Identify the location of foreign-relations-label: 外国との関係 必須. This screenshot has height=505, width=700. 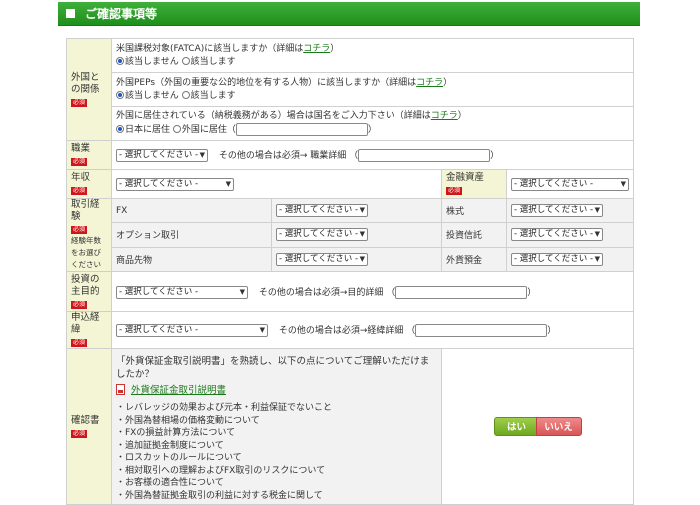
(89, 89).